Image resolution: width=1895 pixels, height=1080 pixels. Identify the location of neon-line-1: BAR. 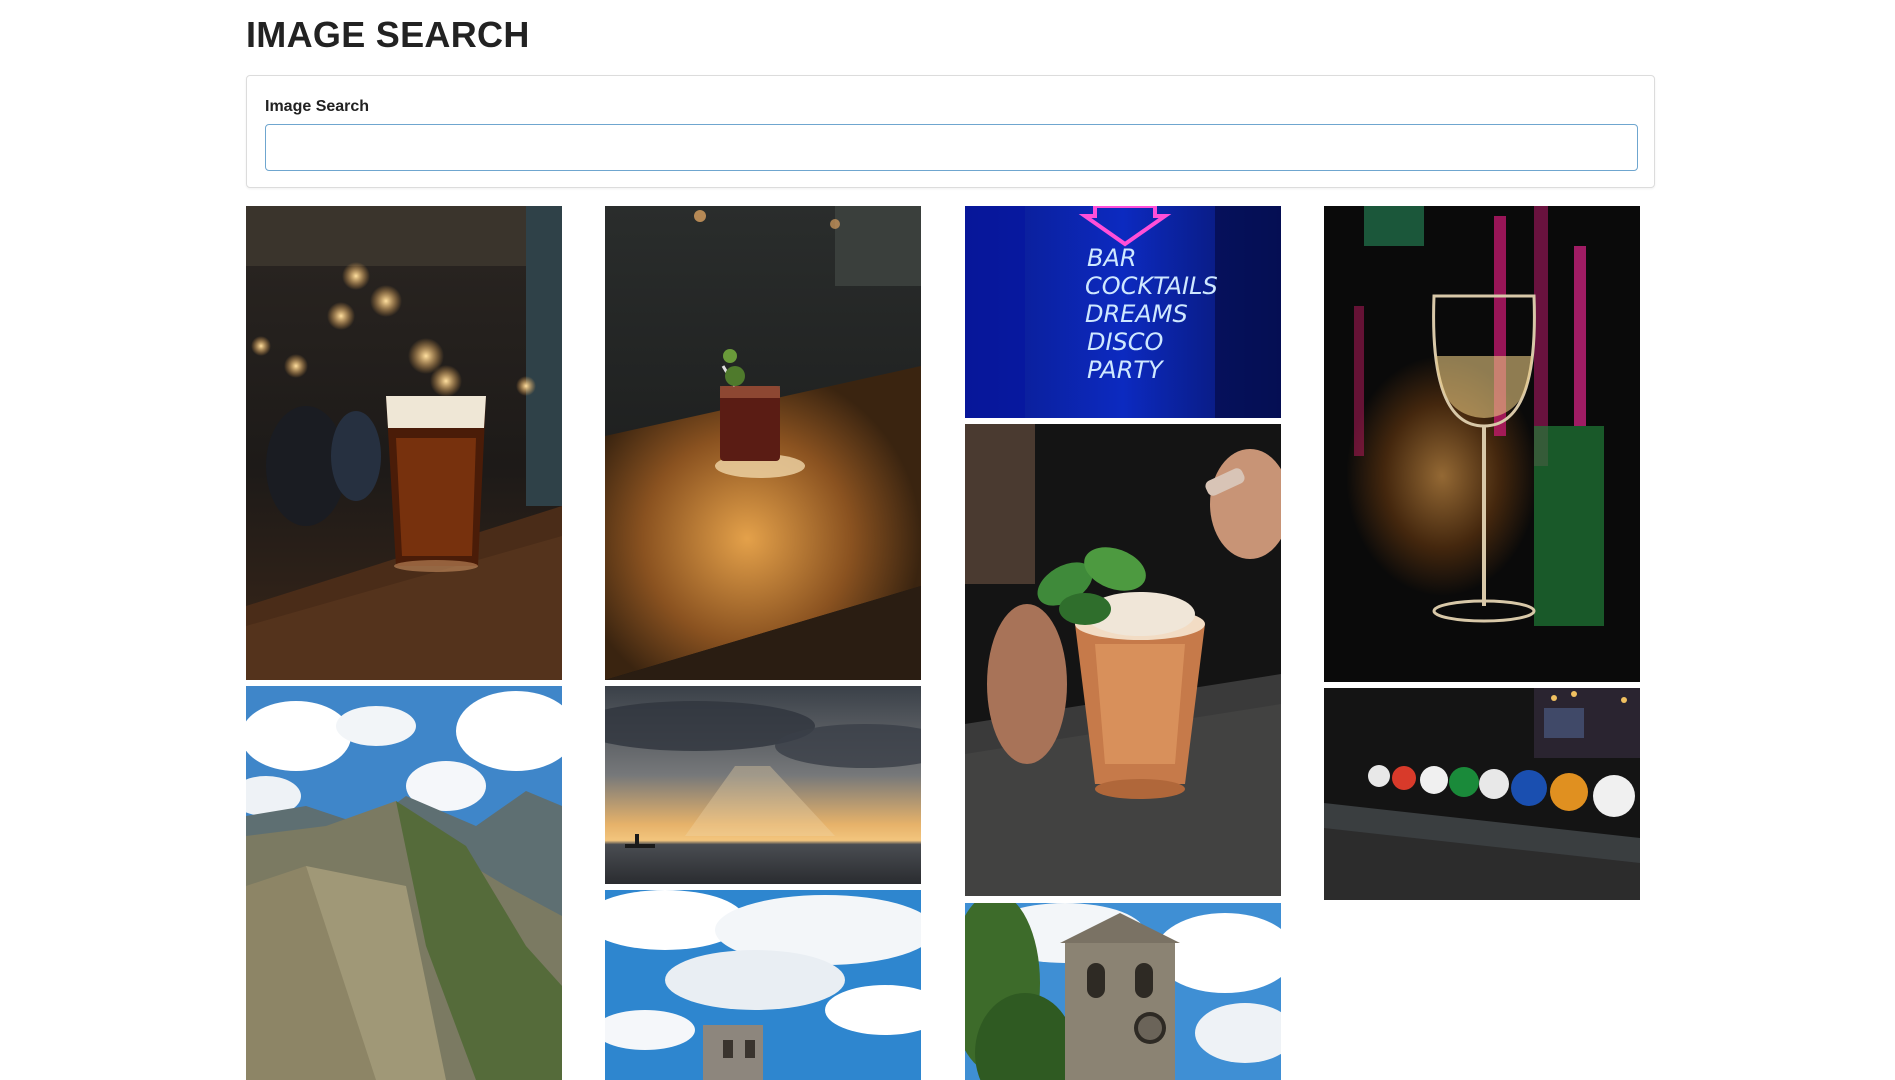
(1112, 258).